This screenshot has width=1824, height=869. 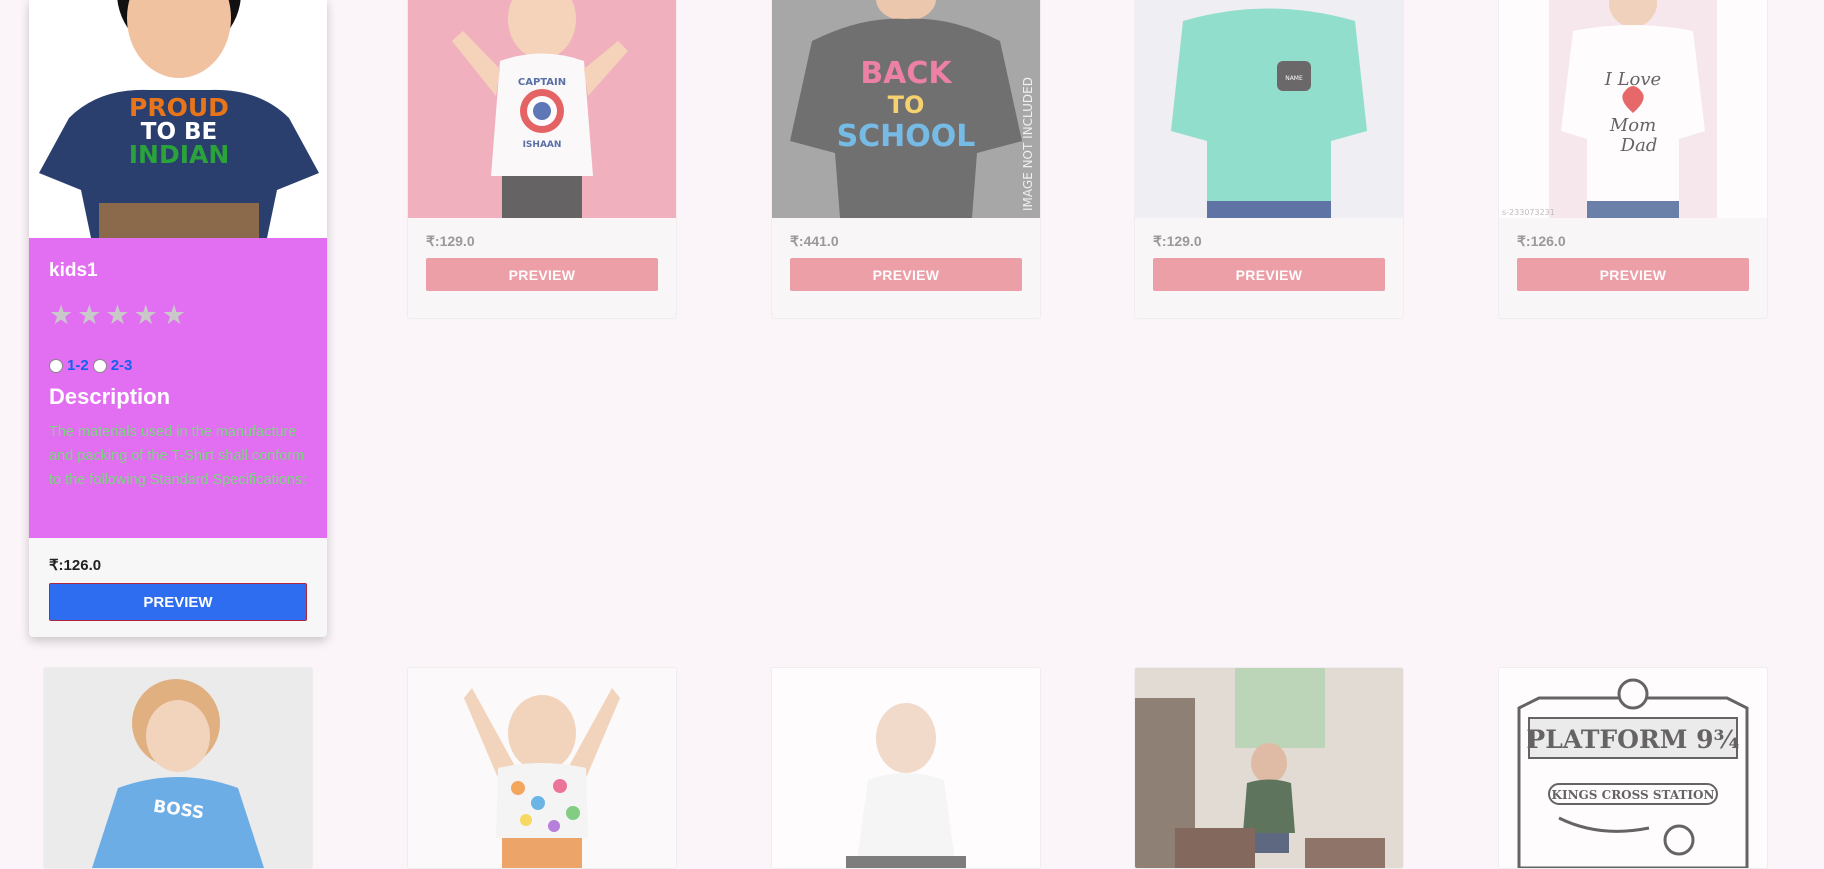 What do you see at coordinates (1269, 109) in the screenshot?
I see `product-image: NAME` at bounding box center [1269, 109].